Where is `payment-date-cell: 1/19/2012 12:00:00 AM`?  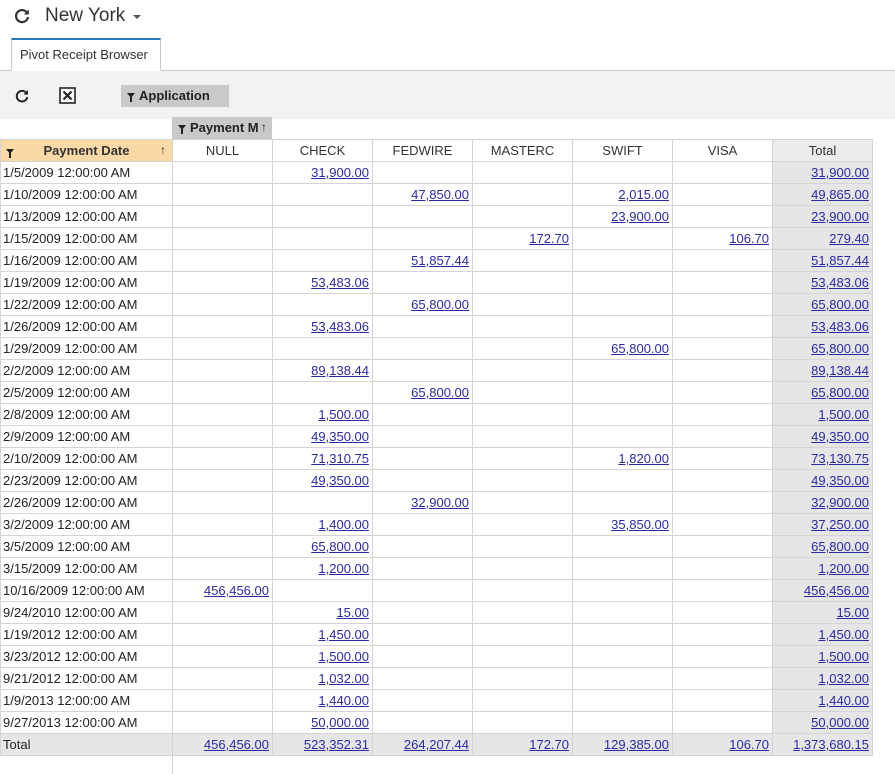 payment-date-cell: 1/19/2012 12:00:00 AM is located at coordinates (86, 634).